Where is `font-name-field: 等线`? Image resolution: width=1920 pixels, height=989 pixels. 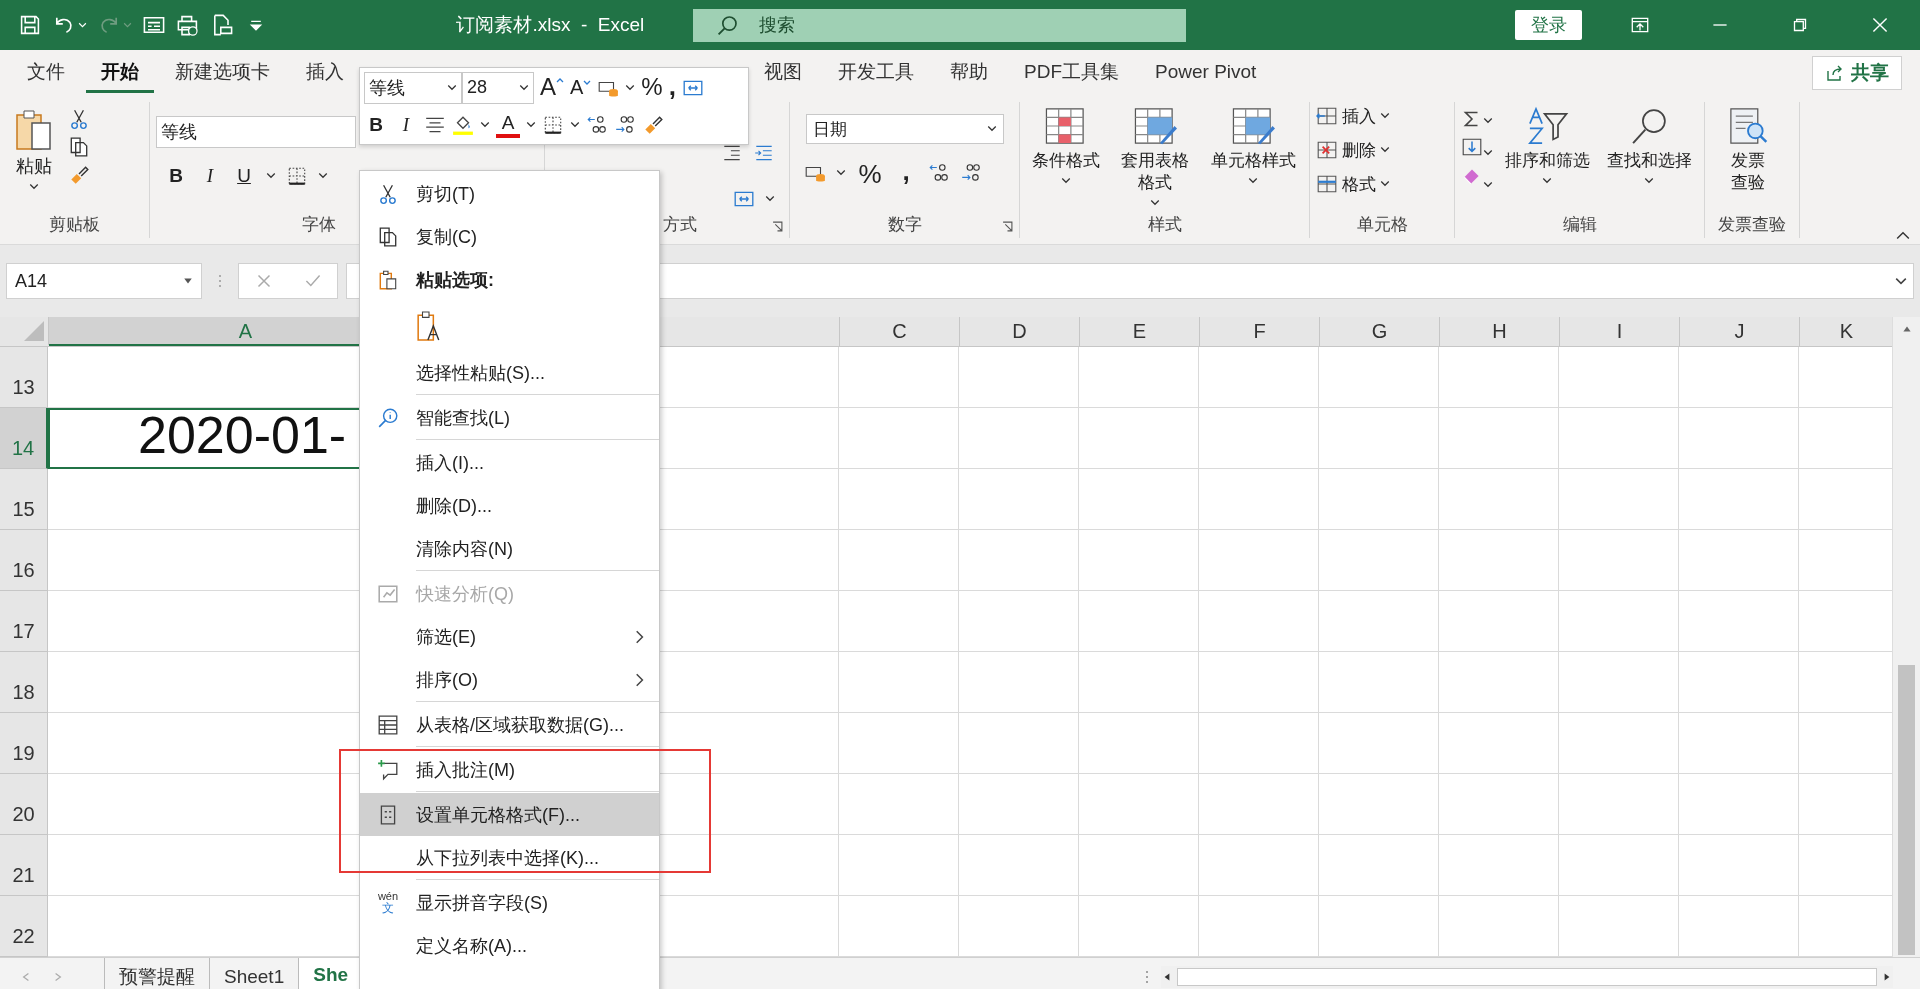
font-name-field: 等线 is located at coordinates (413, 87).